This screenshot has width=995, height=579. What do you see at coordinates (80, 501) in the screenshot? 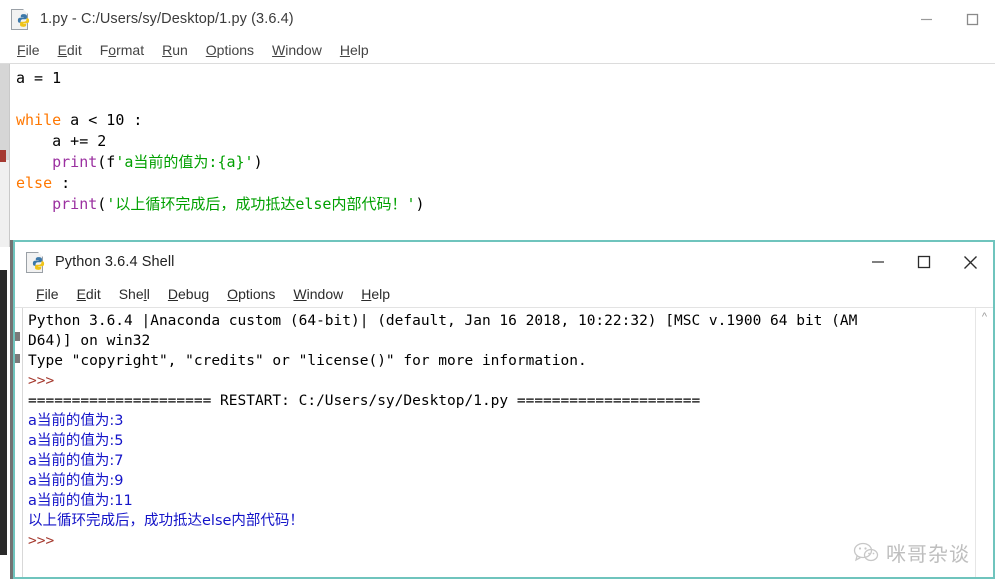
I see `shell-line: a当前的值为:11` at bounding box center [80, 501].